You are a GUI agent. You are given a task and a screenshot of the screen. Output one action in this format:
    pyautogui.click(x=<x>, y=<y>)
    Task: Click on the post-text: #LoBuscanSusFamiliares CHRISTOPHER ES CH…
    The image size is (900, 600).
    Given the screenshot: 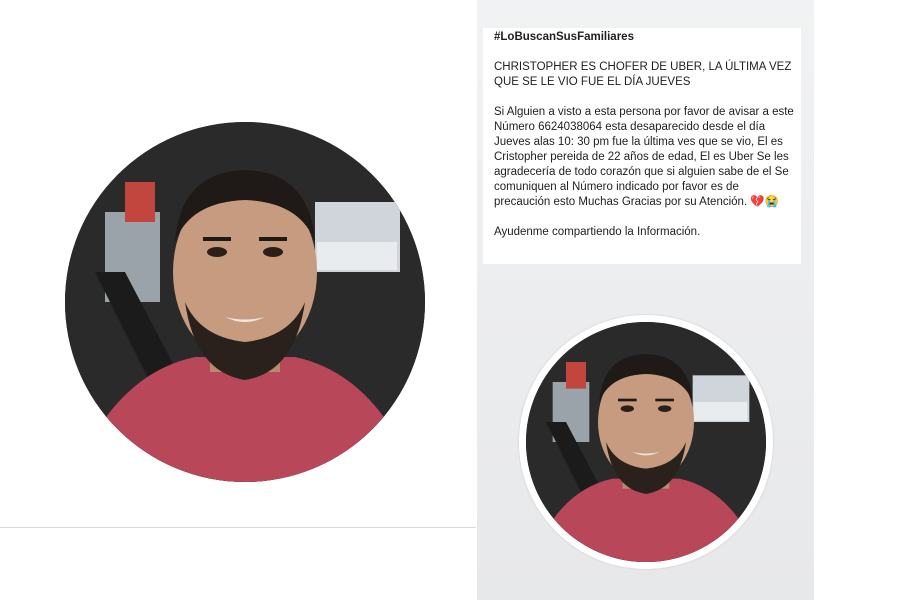 What is the action you would take?
    pyautogui.click(x=644, y=142)
    